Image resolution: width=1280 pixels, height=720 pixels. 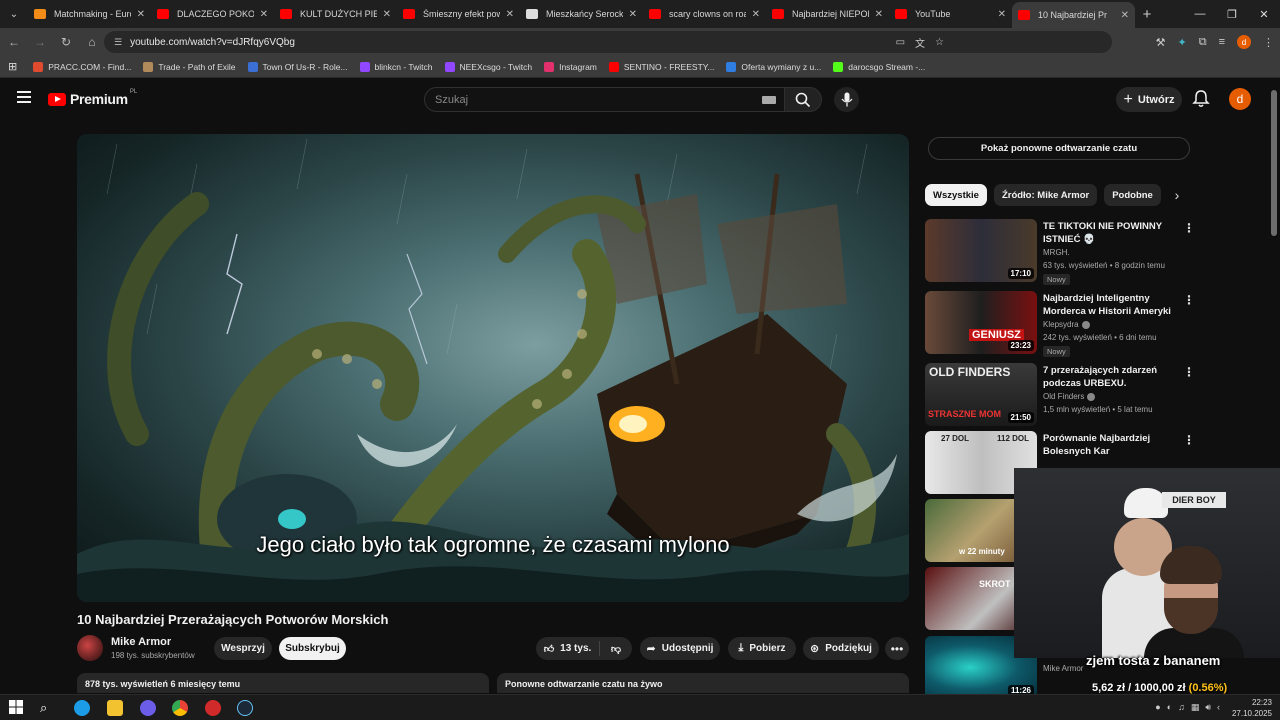 I want to click on subscribe-button: Subskrybuj, so click(x=312, y=648).